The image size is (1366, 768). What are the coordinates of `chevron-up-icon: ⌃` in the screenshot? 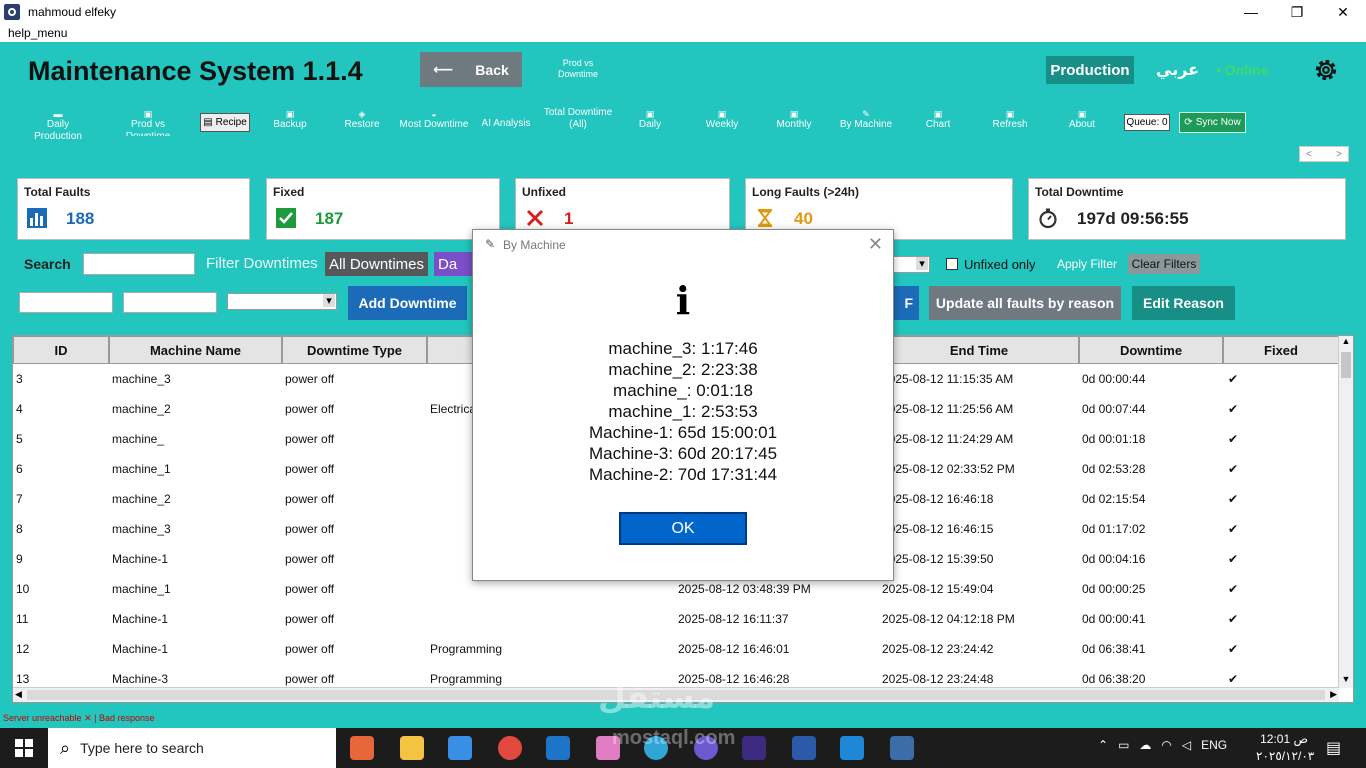 It's located at (1103, 745).